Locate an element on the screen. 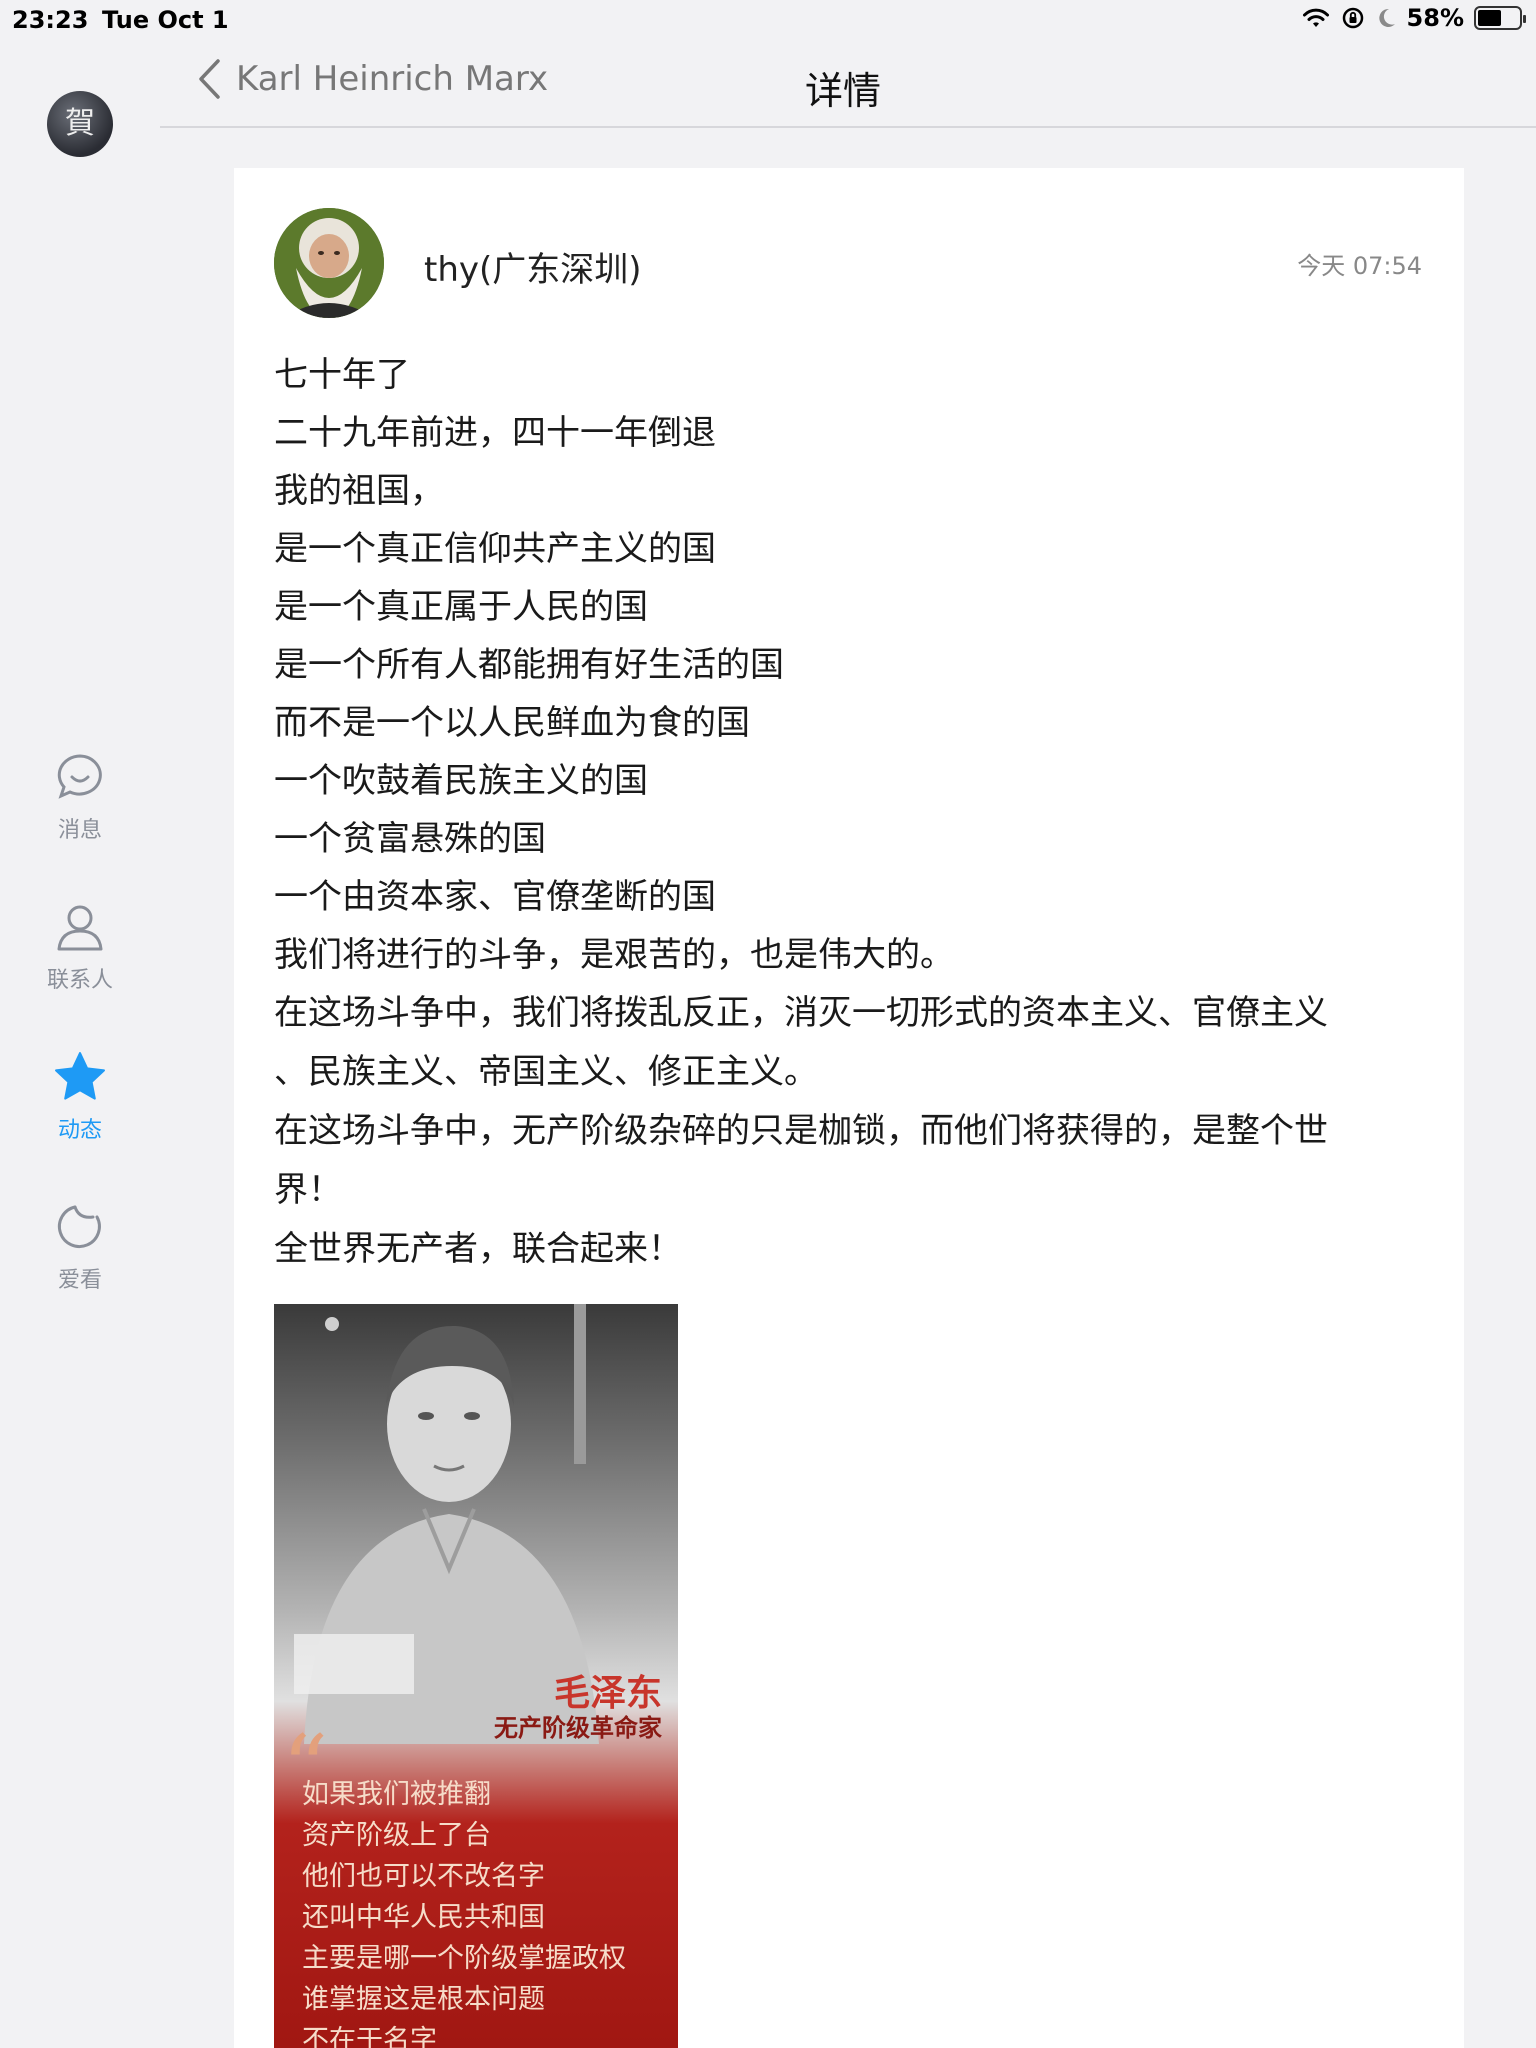 The image size is (1536, 2048). refresh-moon-icon is located at coordinates (79, 1226).